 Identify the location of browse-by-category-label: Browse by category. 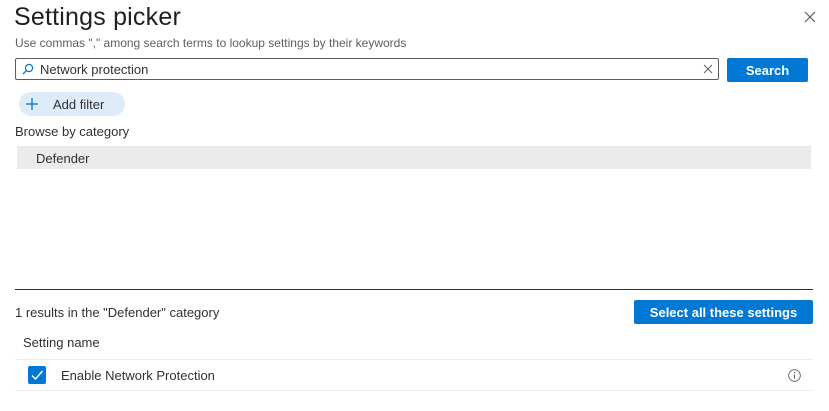
(72, 131).